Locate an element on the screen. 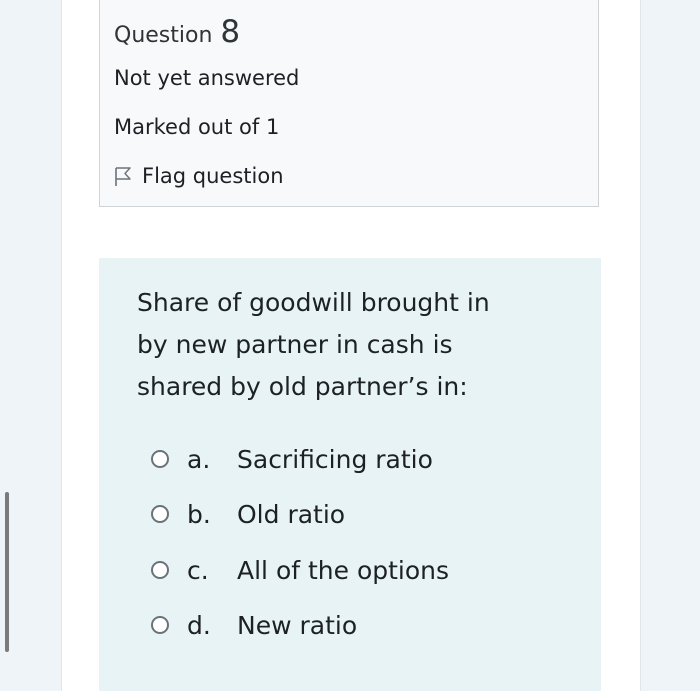 The image size is (700, 691). answer-letter: c. is located at coordinates (198, 570).